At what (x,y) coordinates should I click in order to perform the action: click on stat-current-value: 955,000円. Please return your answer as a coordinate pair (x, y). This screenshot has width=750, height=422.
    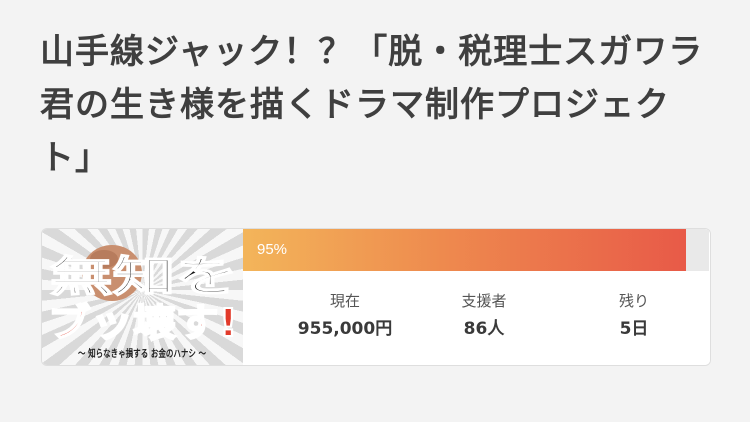
    Looking at the image, I should click on (345, 329).